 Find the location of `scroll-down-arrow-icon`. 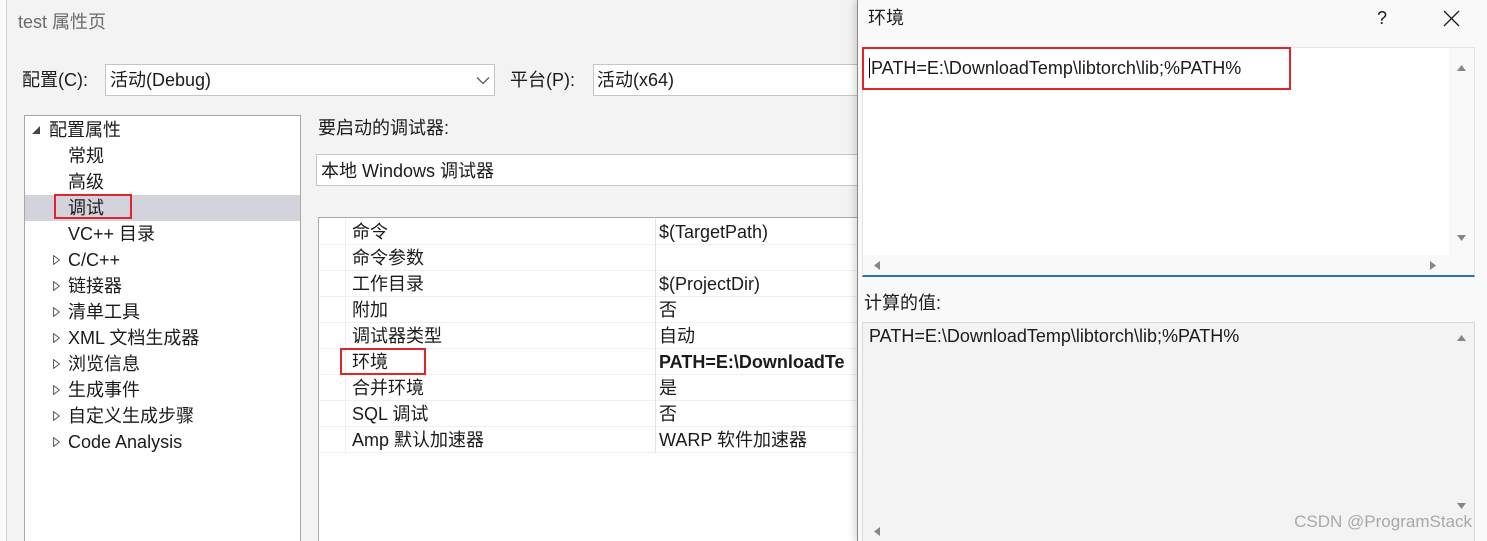

scroll-down-arrow-icon is located at coordinates (1461, 238).